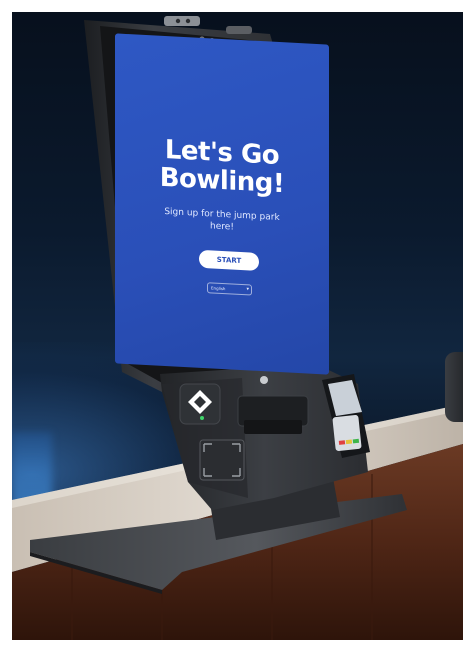 This screenshot has width=475, height=649. I want to click on green-led-icon, so click(202, 418).